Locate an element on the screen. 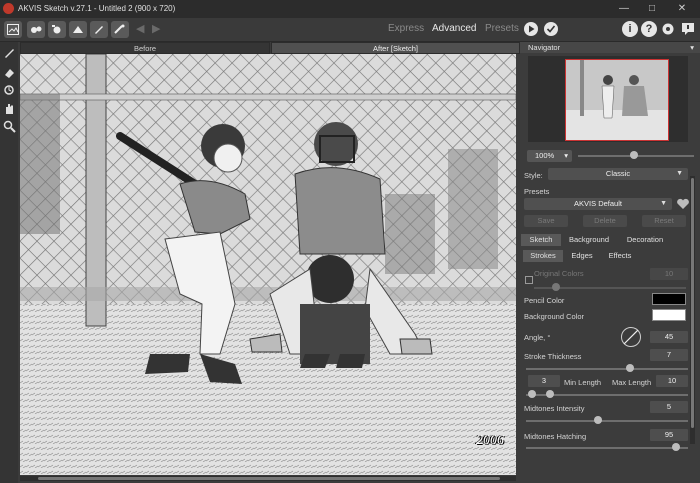 The height and width of the screenshot is (483, 700). navigator-viewport is located at coordinates (617, 100).